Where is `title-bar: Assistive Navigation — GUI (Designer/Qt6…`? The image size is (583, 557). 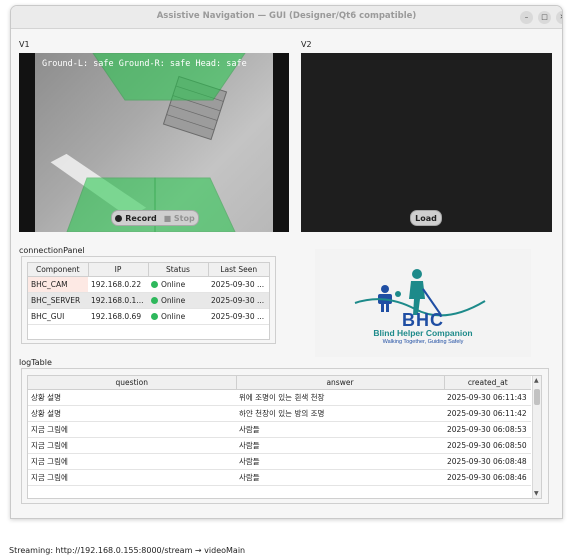 title-bar: Assistive Navigation — GUI (Designer/Qt6… is located at coordinates (286, 17).